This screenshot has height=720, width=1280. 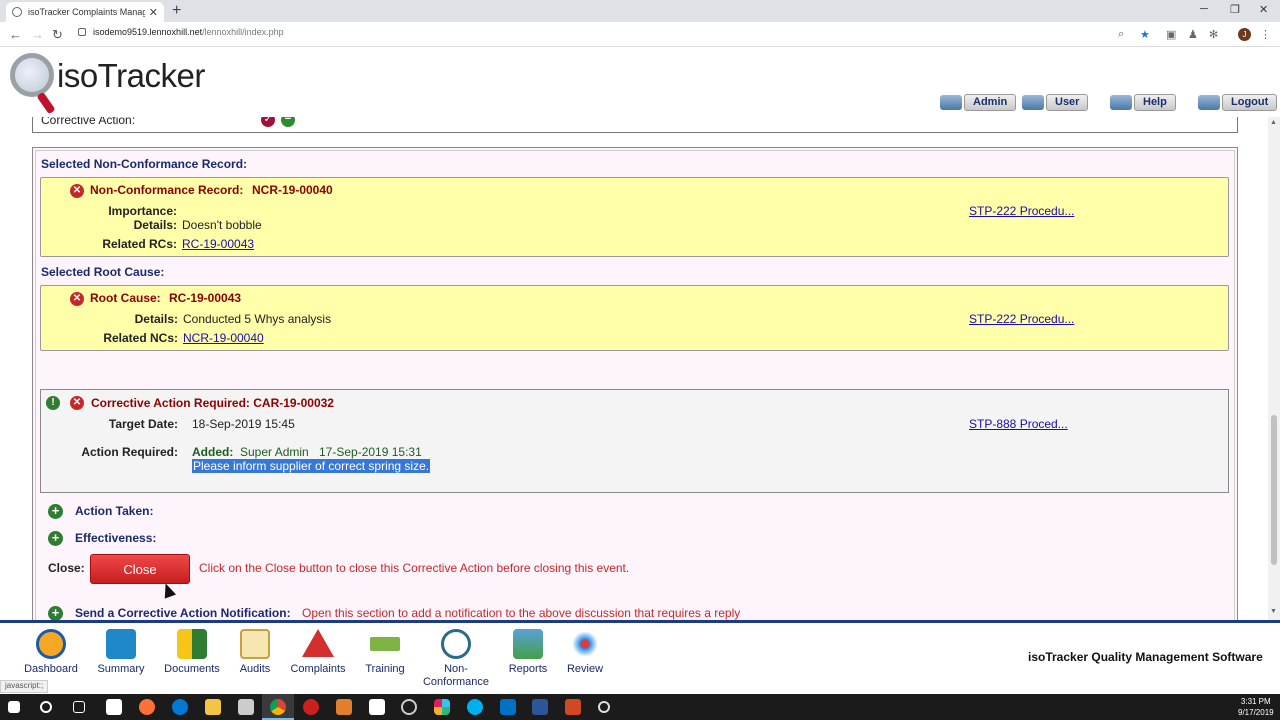 What do you see at coordinates (456, 675) in the screenshot?
I see `module-non-conformance-label: Non- Conformance` at bounding box center [456, 675].